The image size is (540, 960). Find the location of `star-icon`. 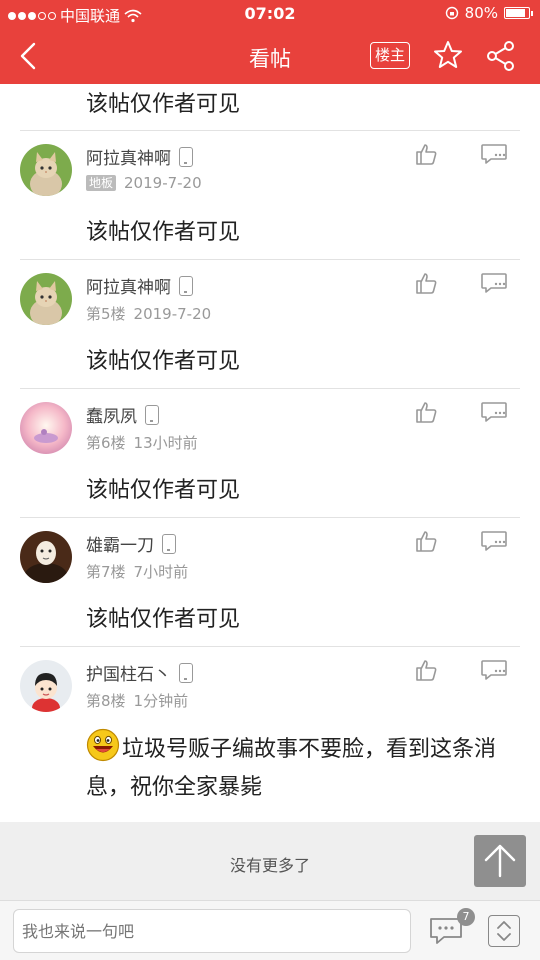

star-icon is located at coordinates (448, 55).